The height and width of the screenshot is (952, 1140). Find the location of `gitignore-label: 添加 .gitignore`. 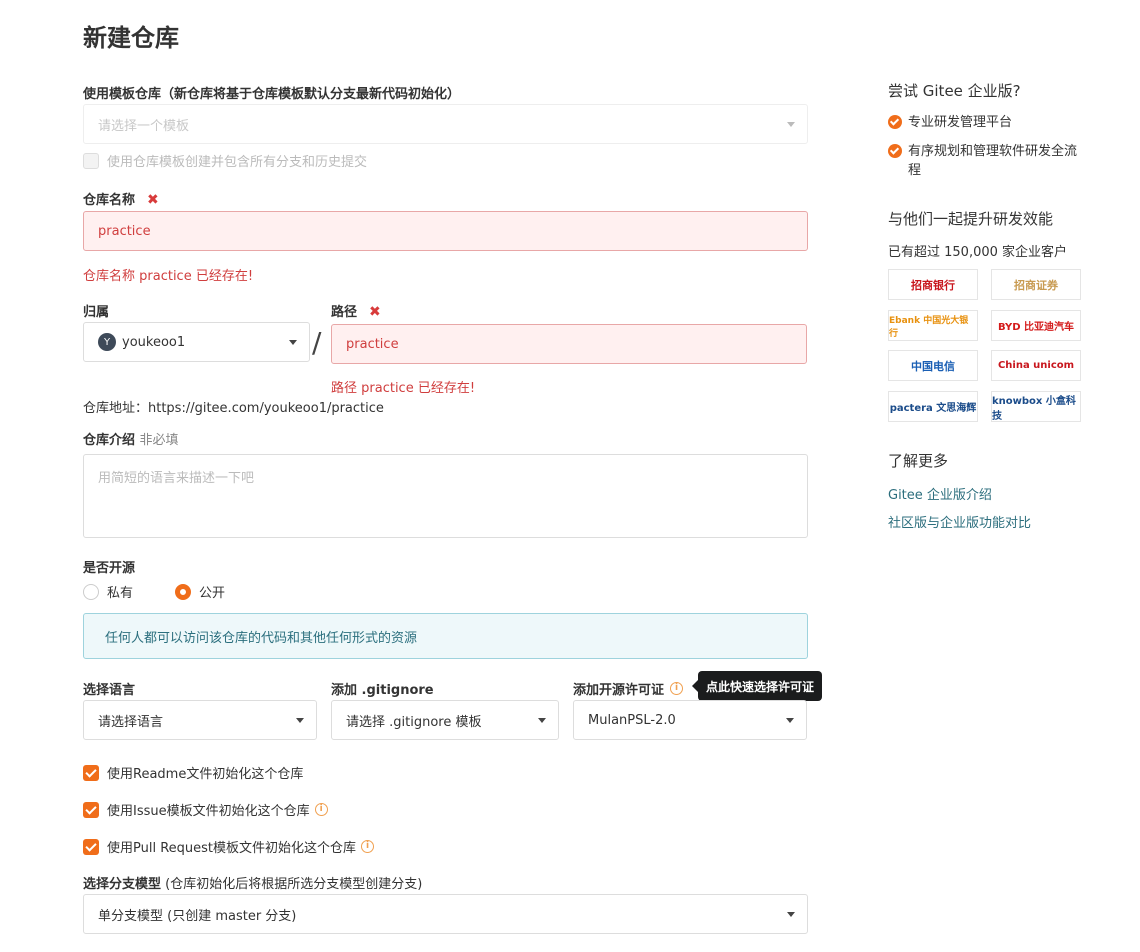

gitignore-label: 添加 .gitignore is located at coordinates (382, 690).